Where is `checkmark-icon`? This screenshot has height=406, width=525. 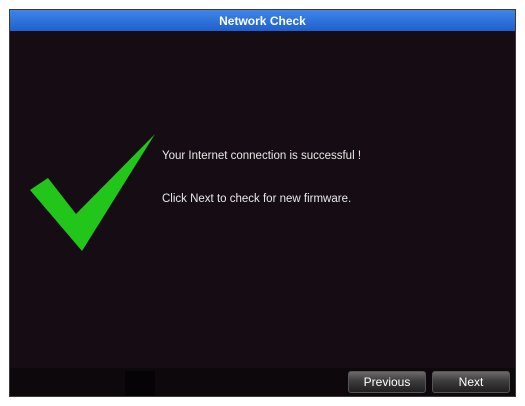
checkmark-icon is located at coordinates (92, 192).